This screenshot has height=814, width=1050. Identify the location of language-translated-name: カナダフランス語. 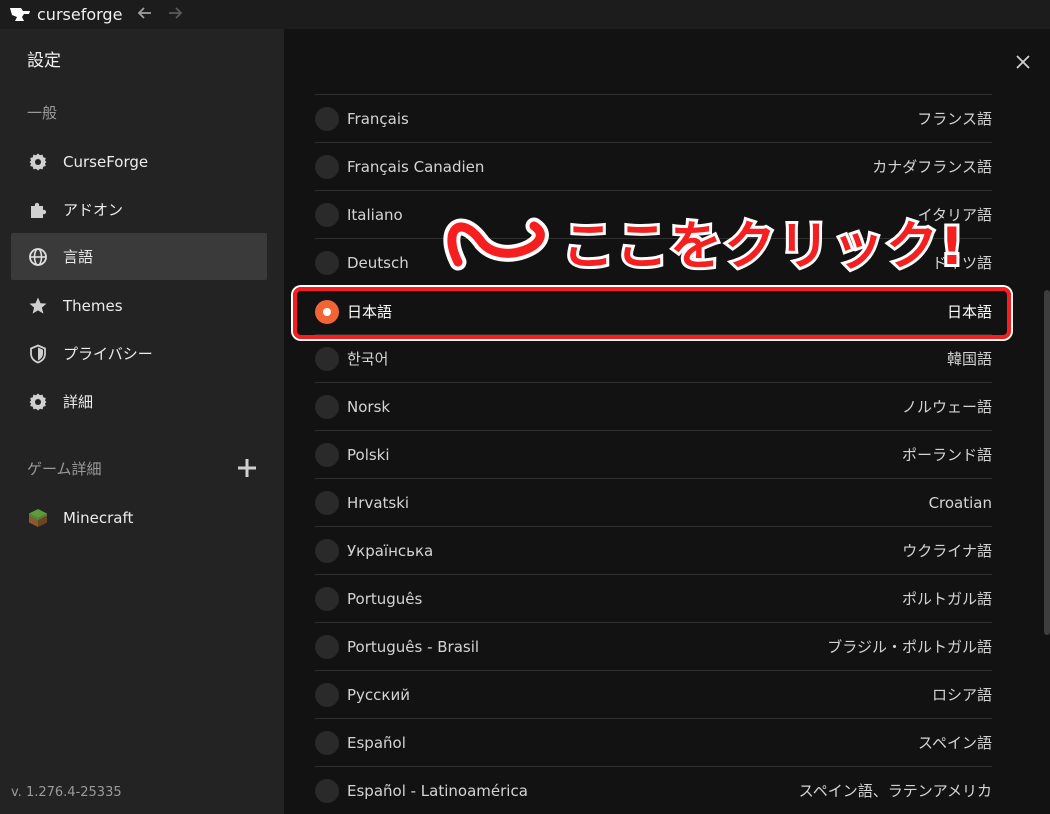
(932, 167).